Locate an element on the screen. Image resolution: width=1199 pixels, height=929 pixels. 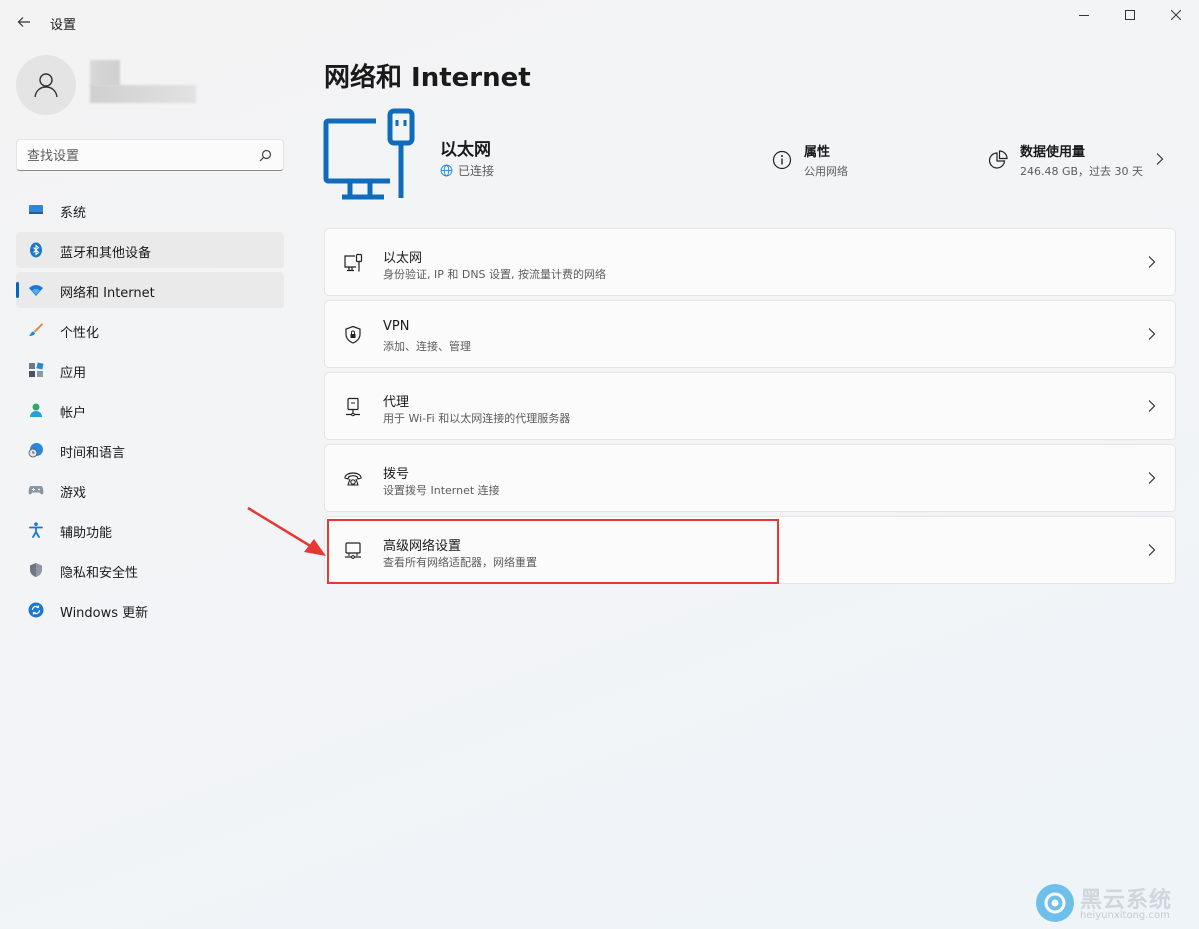
avatar is located at coordinates (46, 85).